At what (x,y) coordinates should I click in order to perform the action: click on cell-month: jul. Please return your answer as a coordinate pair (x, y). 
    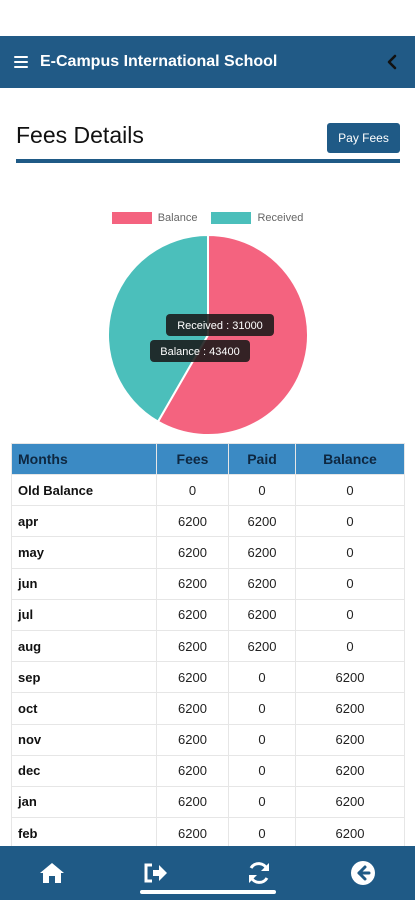
    Looking at the image, I should click on (84, 614).